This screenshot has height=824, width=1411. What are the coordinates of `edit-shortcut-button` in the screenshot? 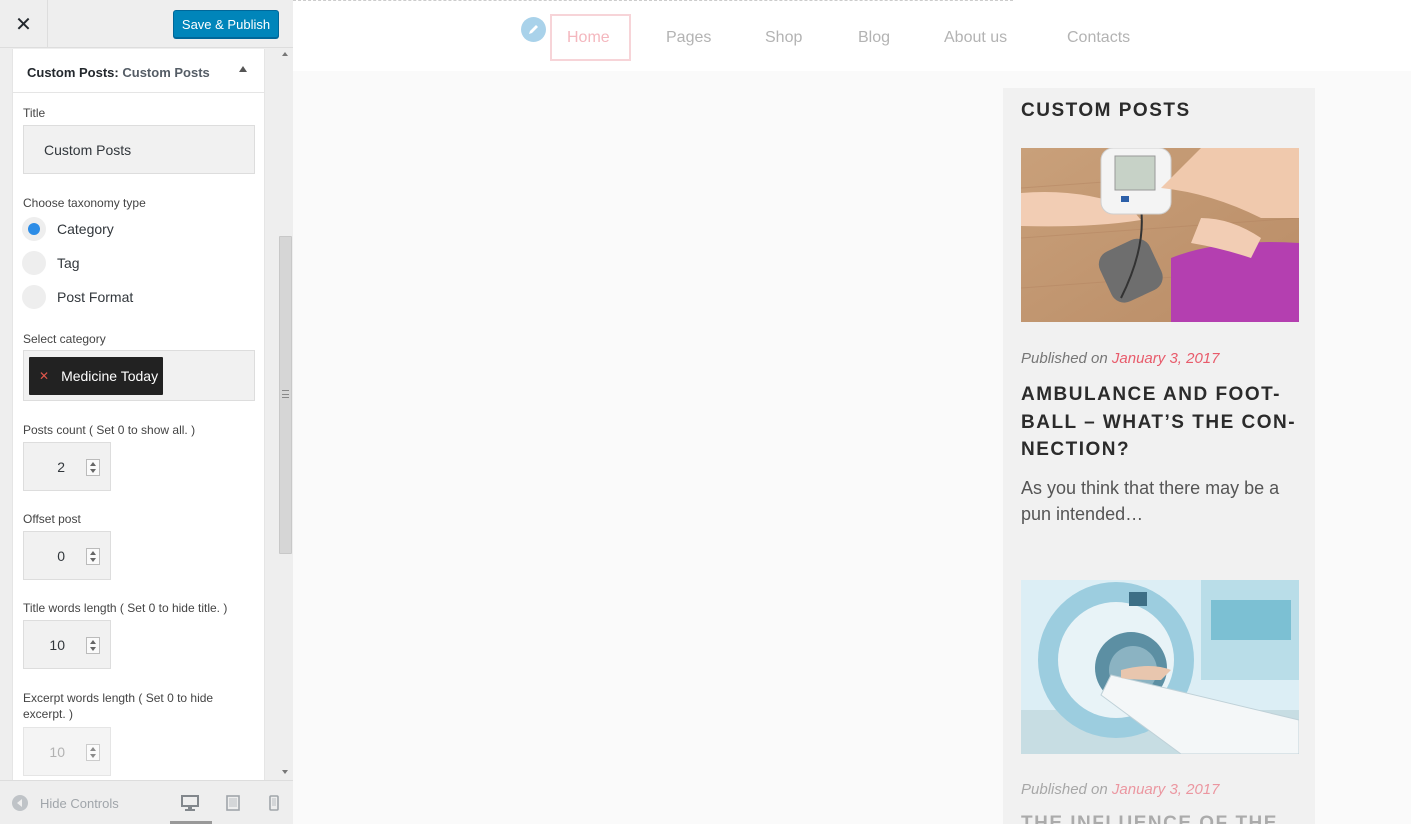 It's located at (533, 29).